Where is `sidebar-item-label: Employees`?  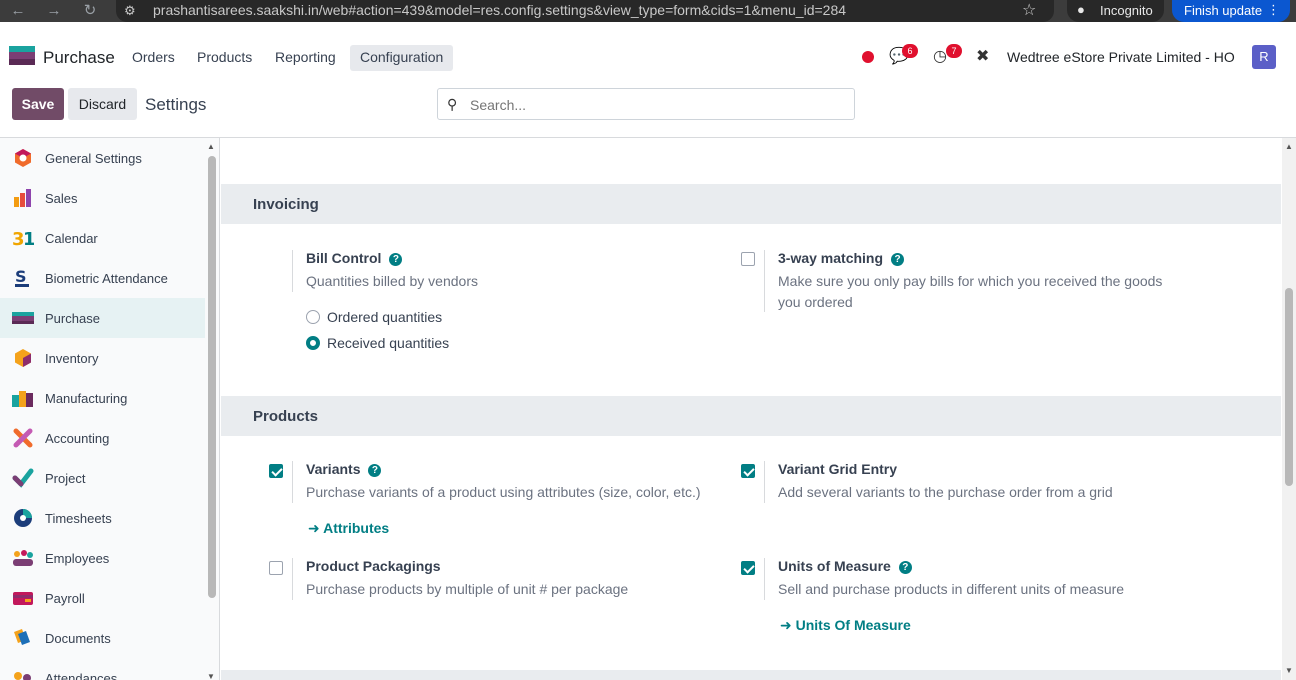 sidebar-item-label: Employees is located at coordinates (77, 558).